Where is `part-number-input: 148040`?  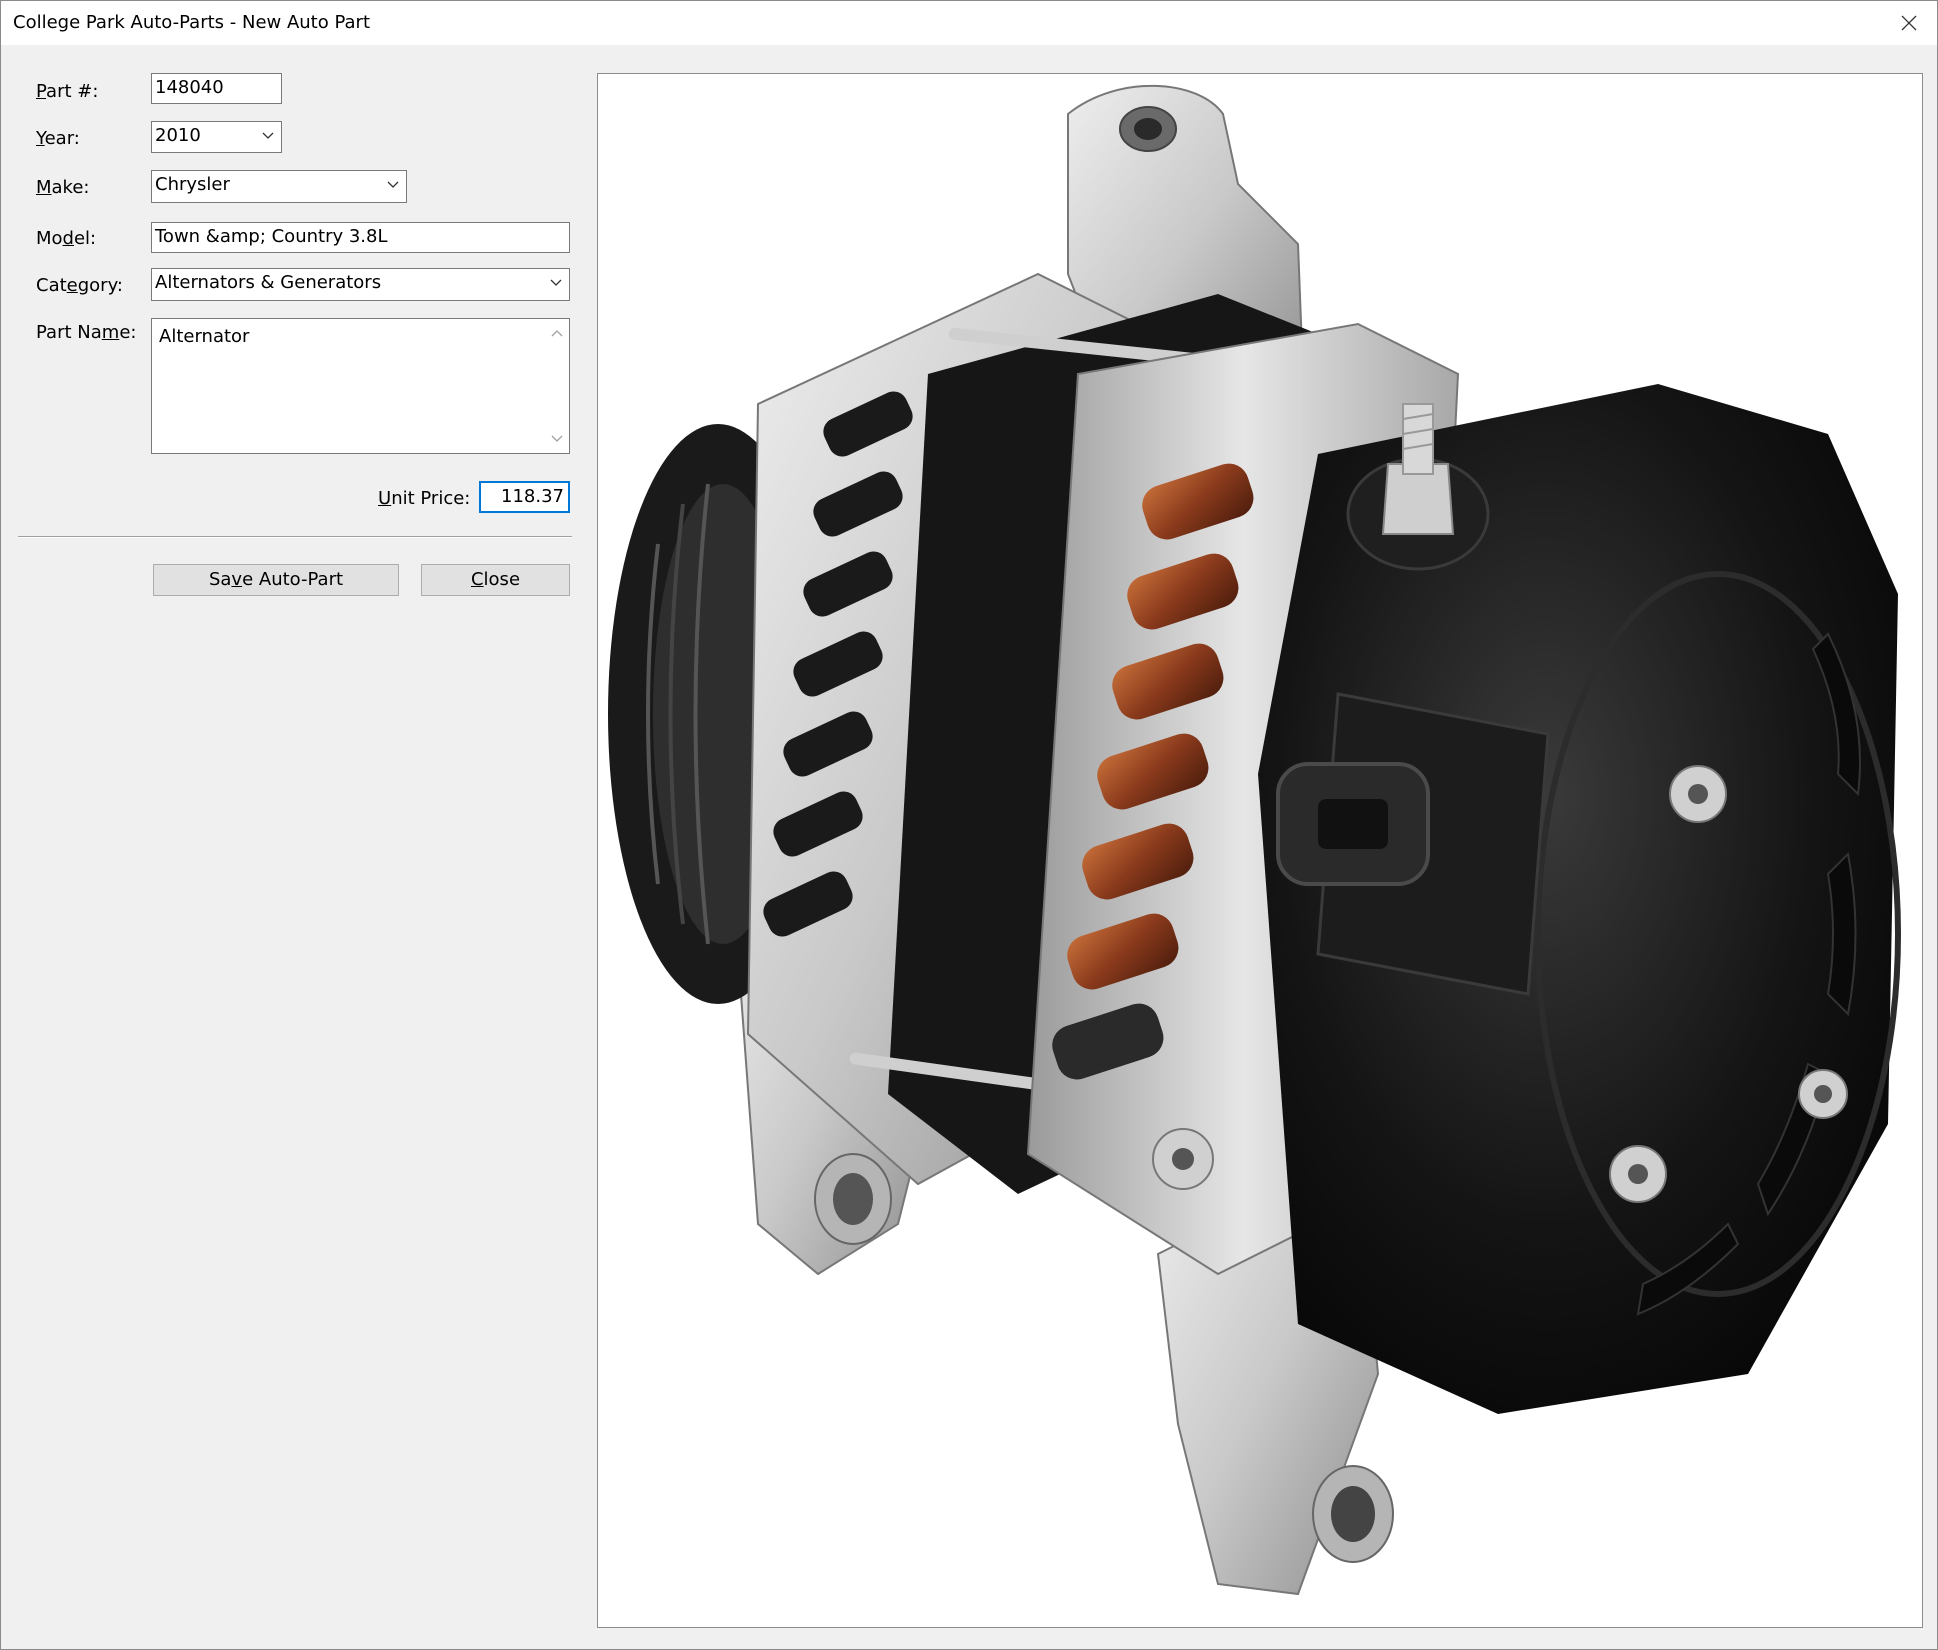
part-number-input: 148040 is located at coordinates (216, 88).